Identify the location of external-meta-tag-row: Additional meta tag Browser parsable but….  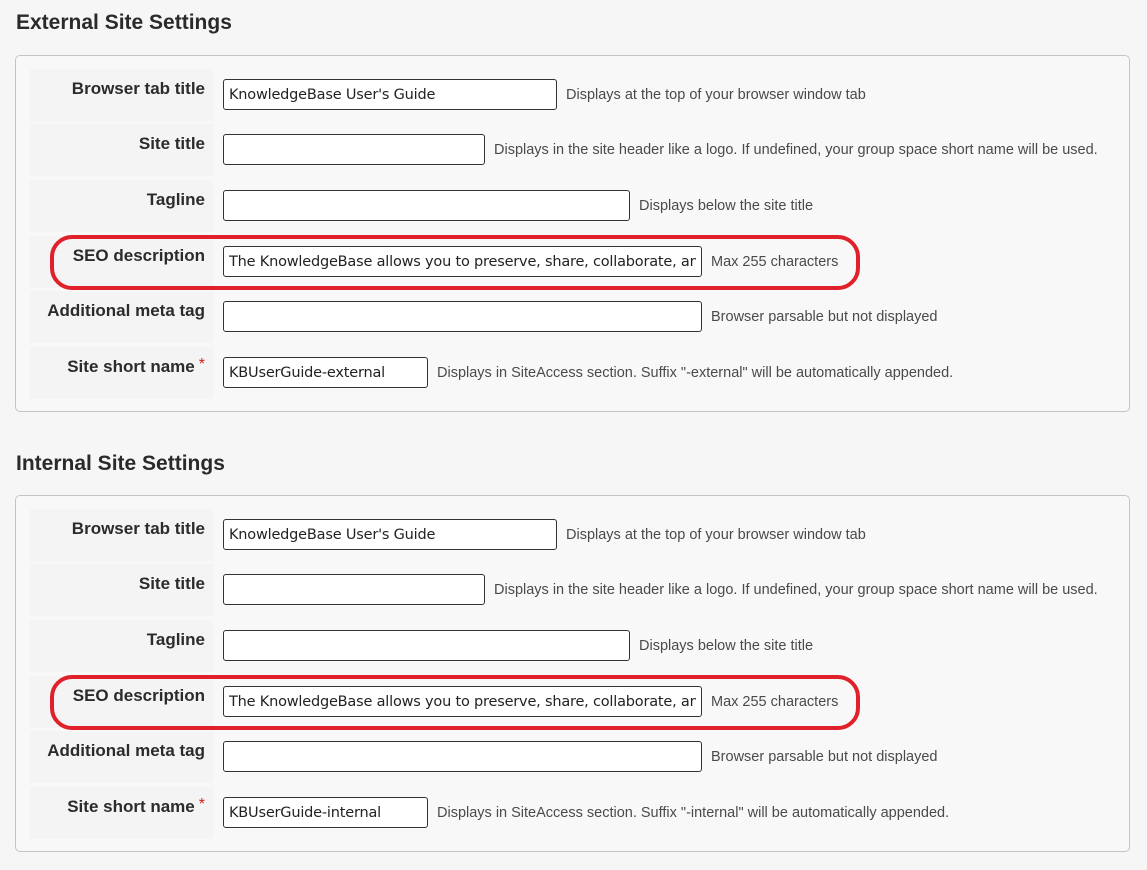
(575, 317).